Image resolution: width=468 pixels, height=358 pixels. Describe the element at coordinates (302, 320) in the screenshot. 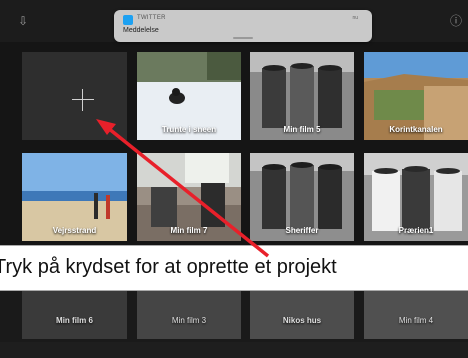

I see `project-title: Nikos hus` at that location.